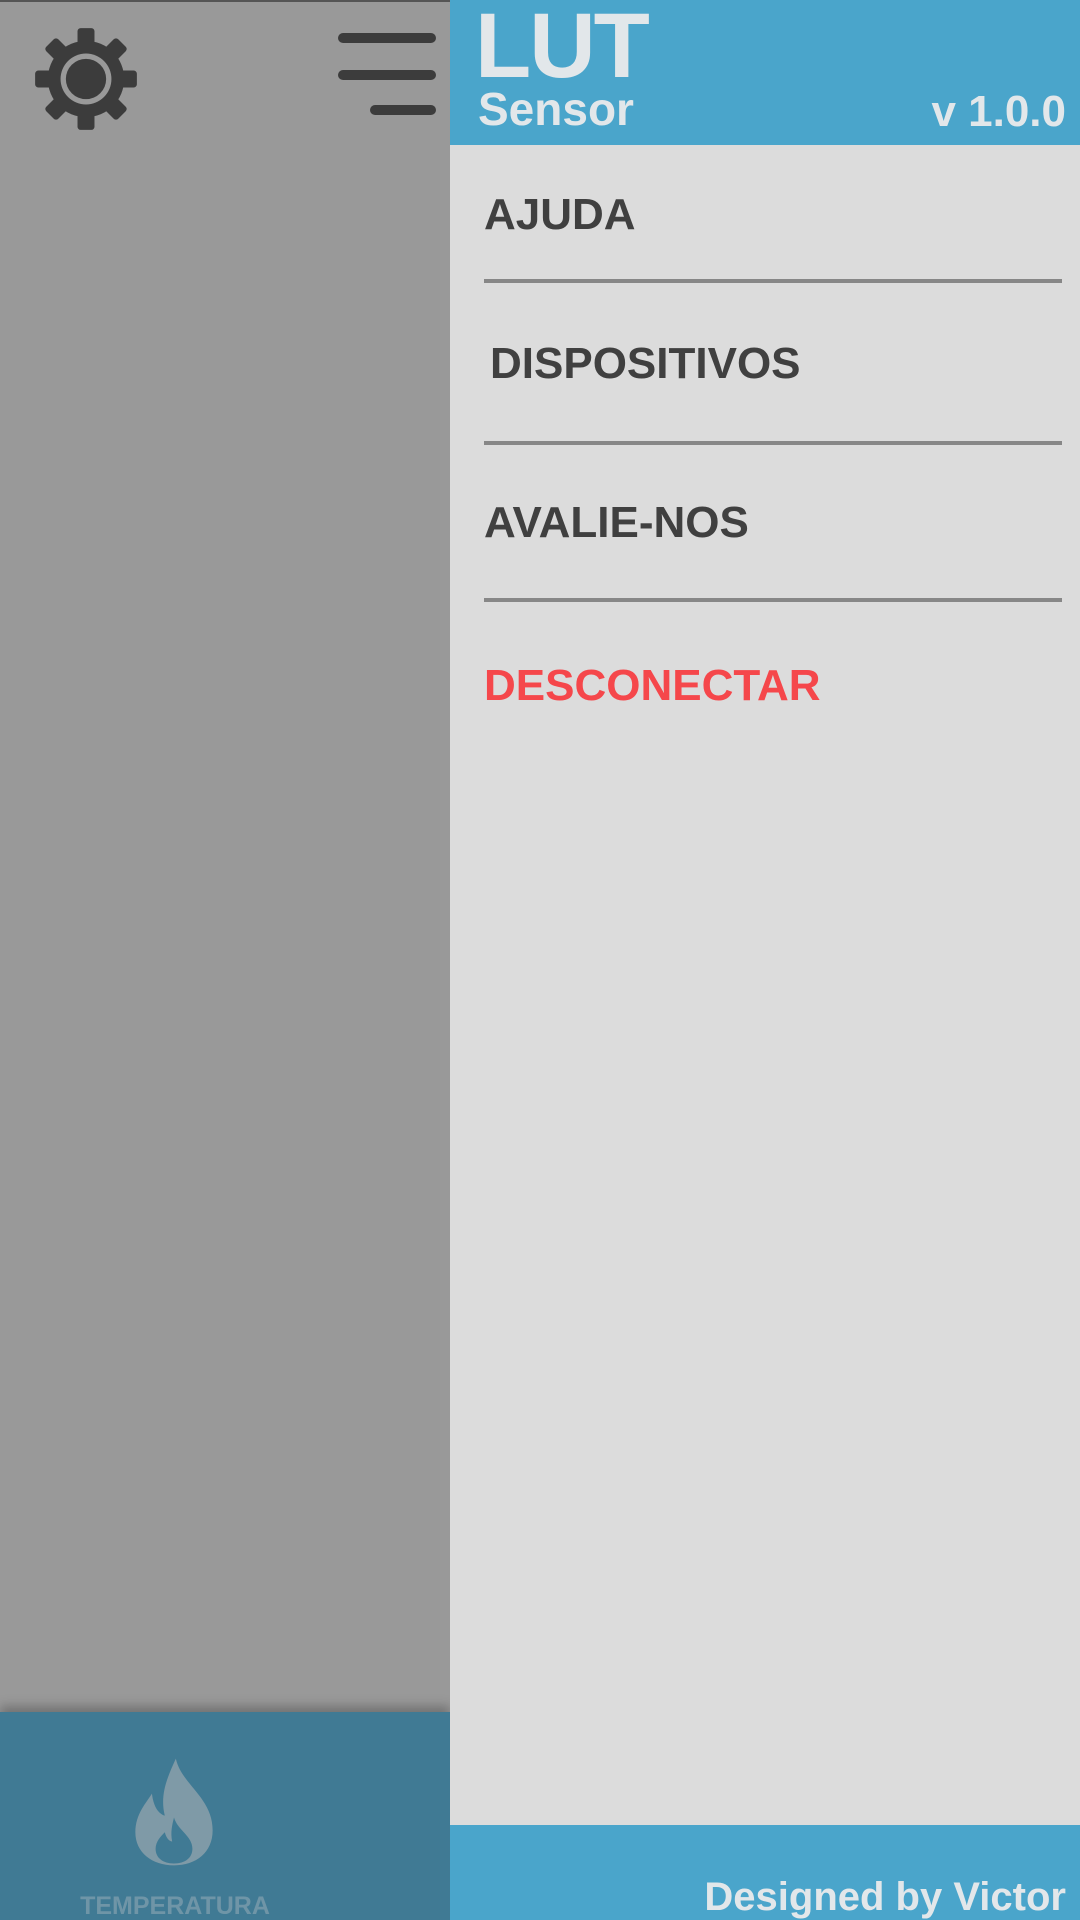 This screenshot has height=1920, width=1080. I want to click on gear-icon, so click(86, 79).